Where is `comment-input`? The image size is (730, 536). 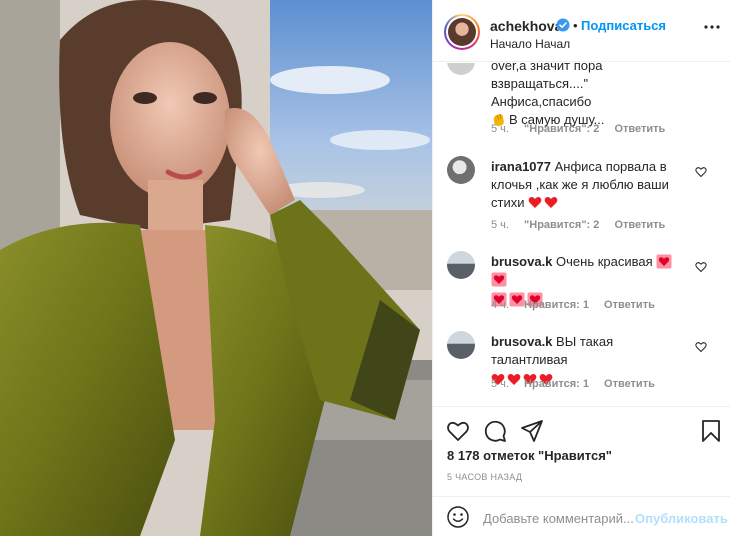 comment-input is located at coordinates (558, 518).